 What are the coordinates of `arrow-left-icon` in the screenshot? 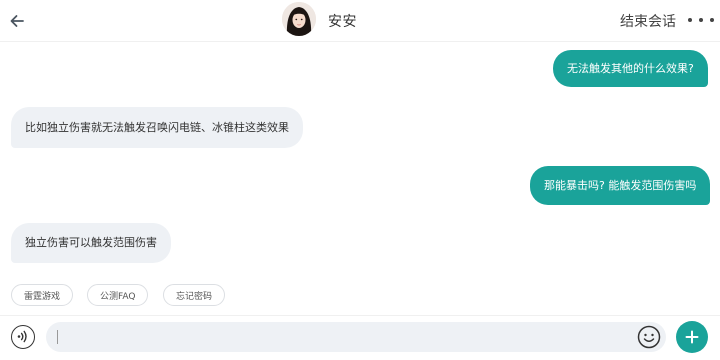 It's located at (17, 21).